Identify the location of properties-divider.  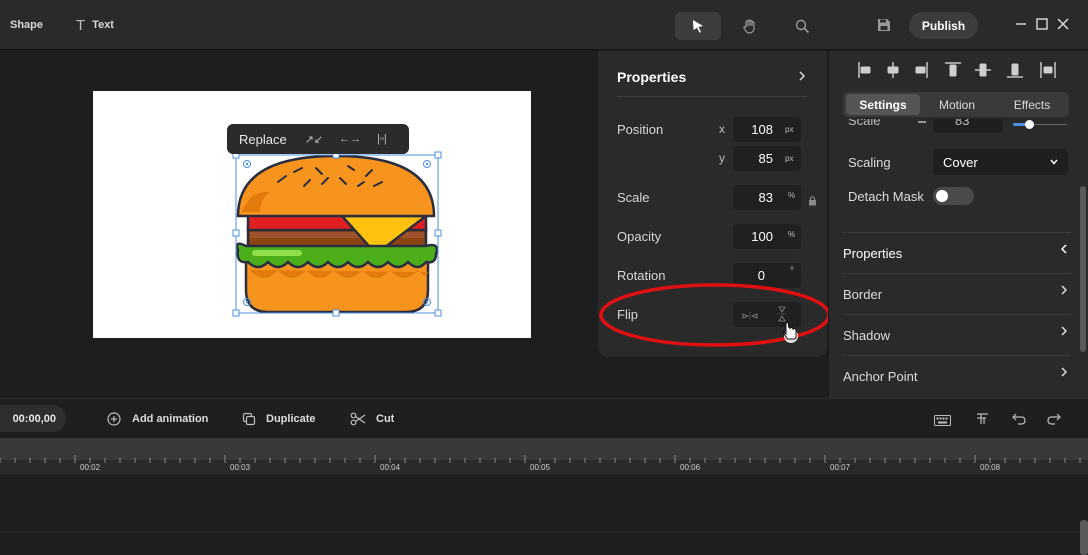
(712, 96).